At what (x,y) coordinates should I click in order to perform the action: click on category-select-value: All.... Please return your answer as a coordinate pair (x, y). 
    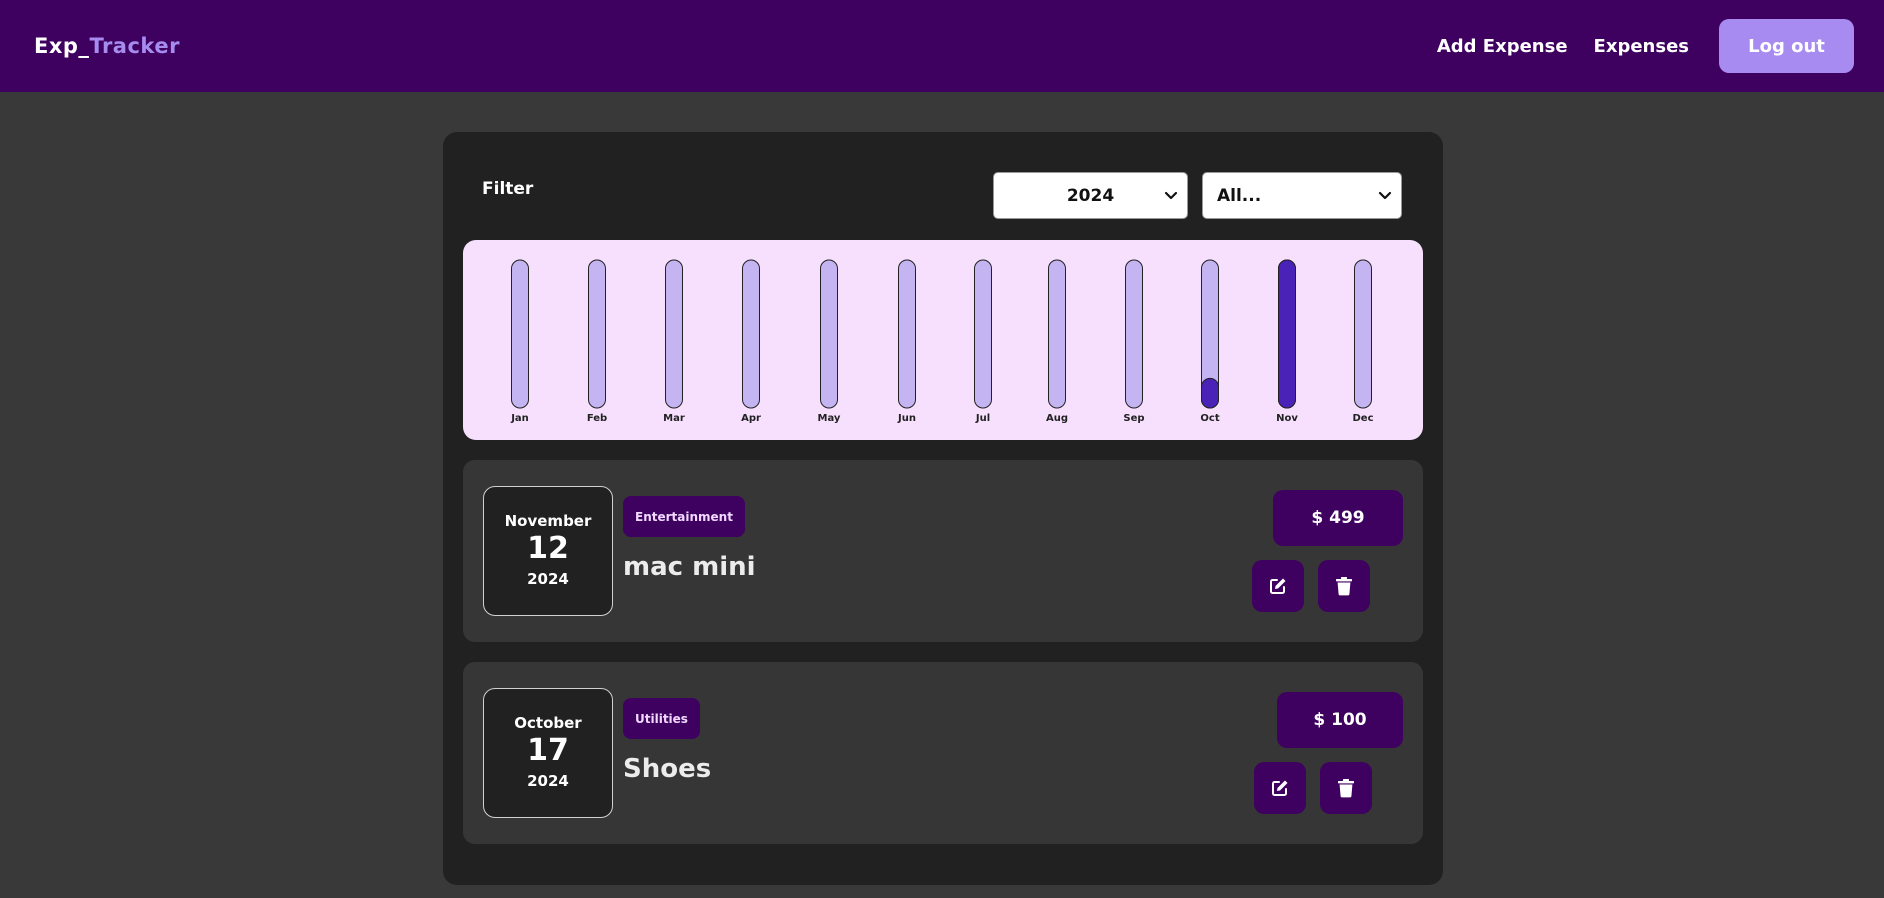
    Looking at the image, I should click on (1239, 195).